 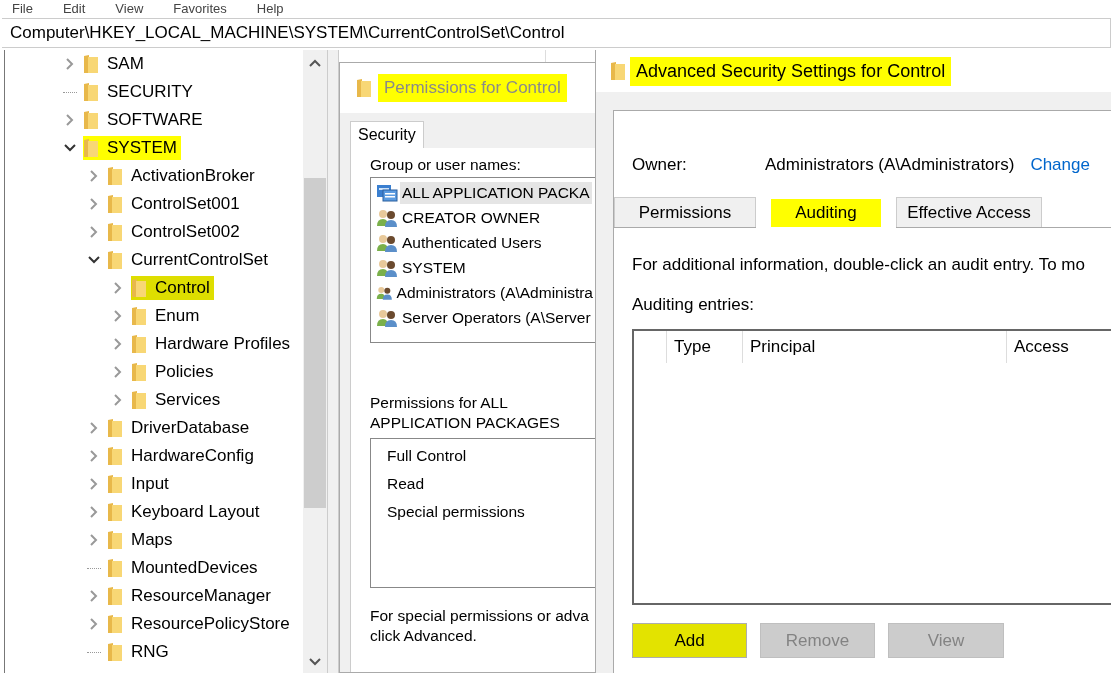 What do you see at coordinates (482, 260) in the screenshot?
I see `user-list: ALL APPLICATION PACKA CREATOR OWNER Authenticated Users SYSTEM Administrators (A\Administra Server Operators (A\Server` at bounding box center [482, 260].